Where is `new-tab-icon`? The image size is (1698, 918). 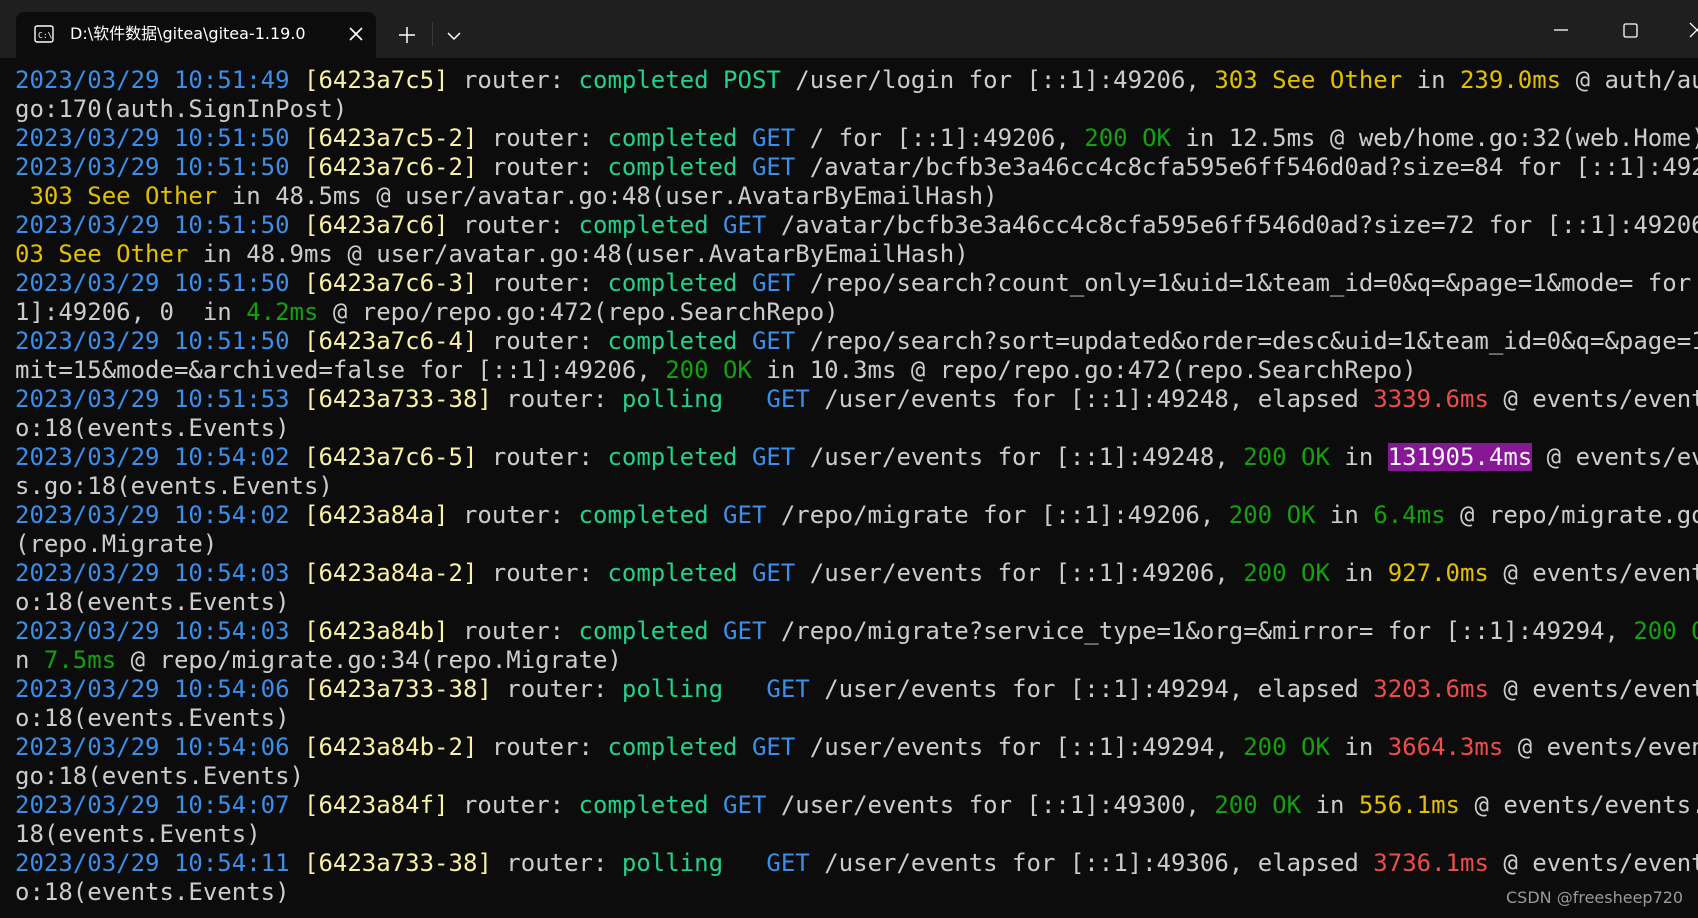
new-tab-icon is located at coordinates (407, 35).